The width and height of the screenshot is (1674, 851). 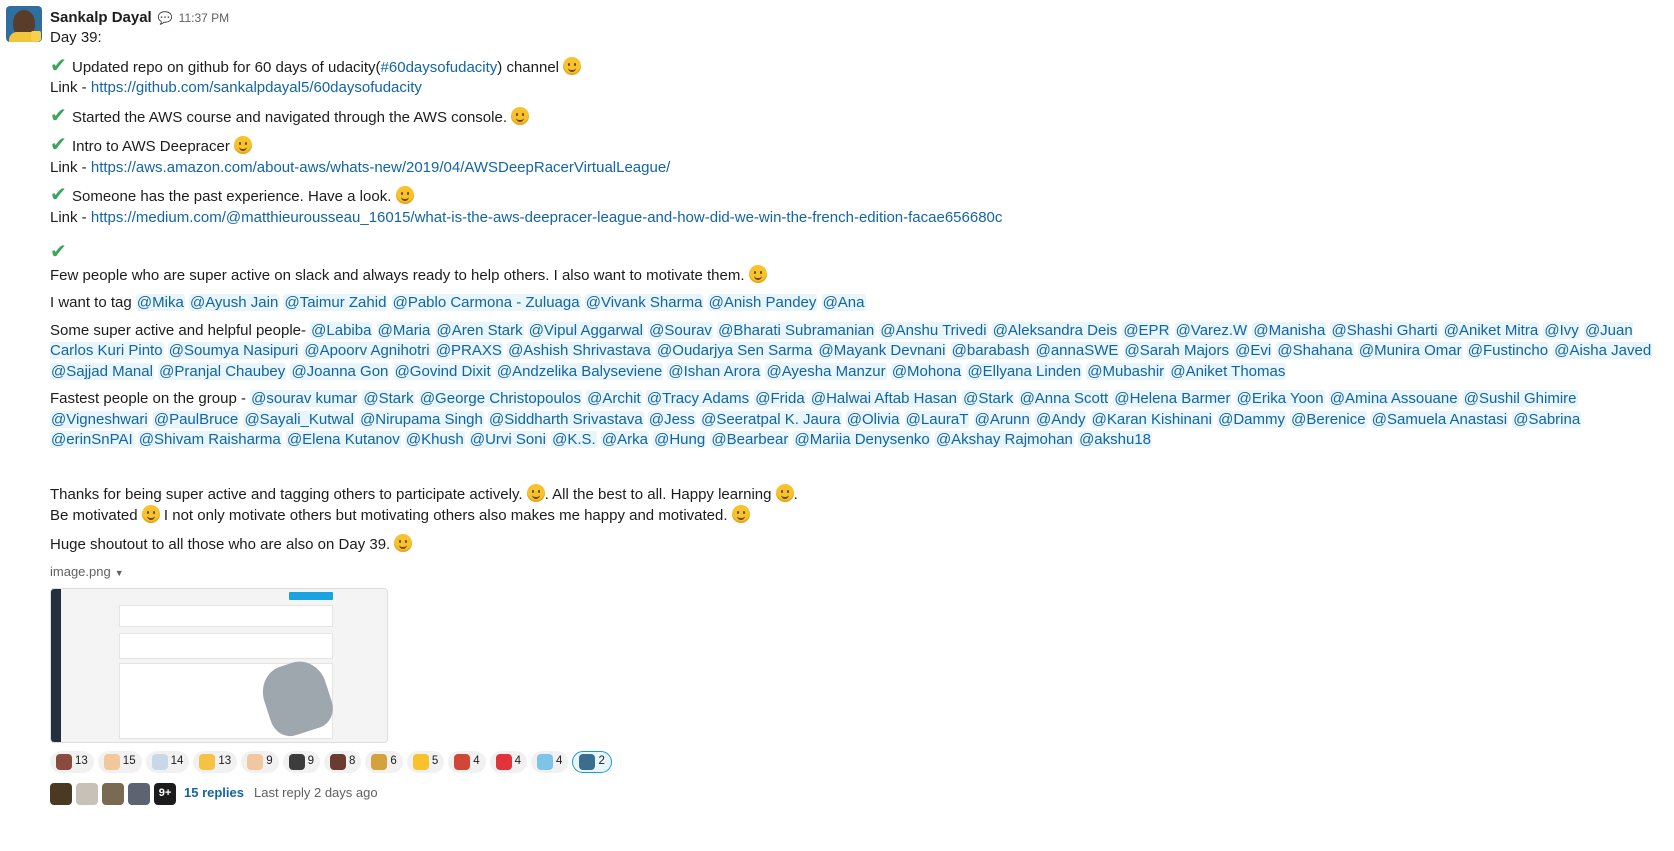 I want to click on user-mention: @Samuela Anastasi, so click(x=1439, y=419).